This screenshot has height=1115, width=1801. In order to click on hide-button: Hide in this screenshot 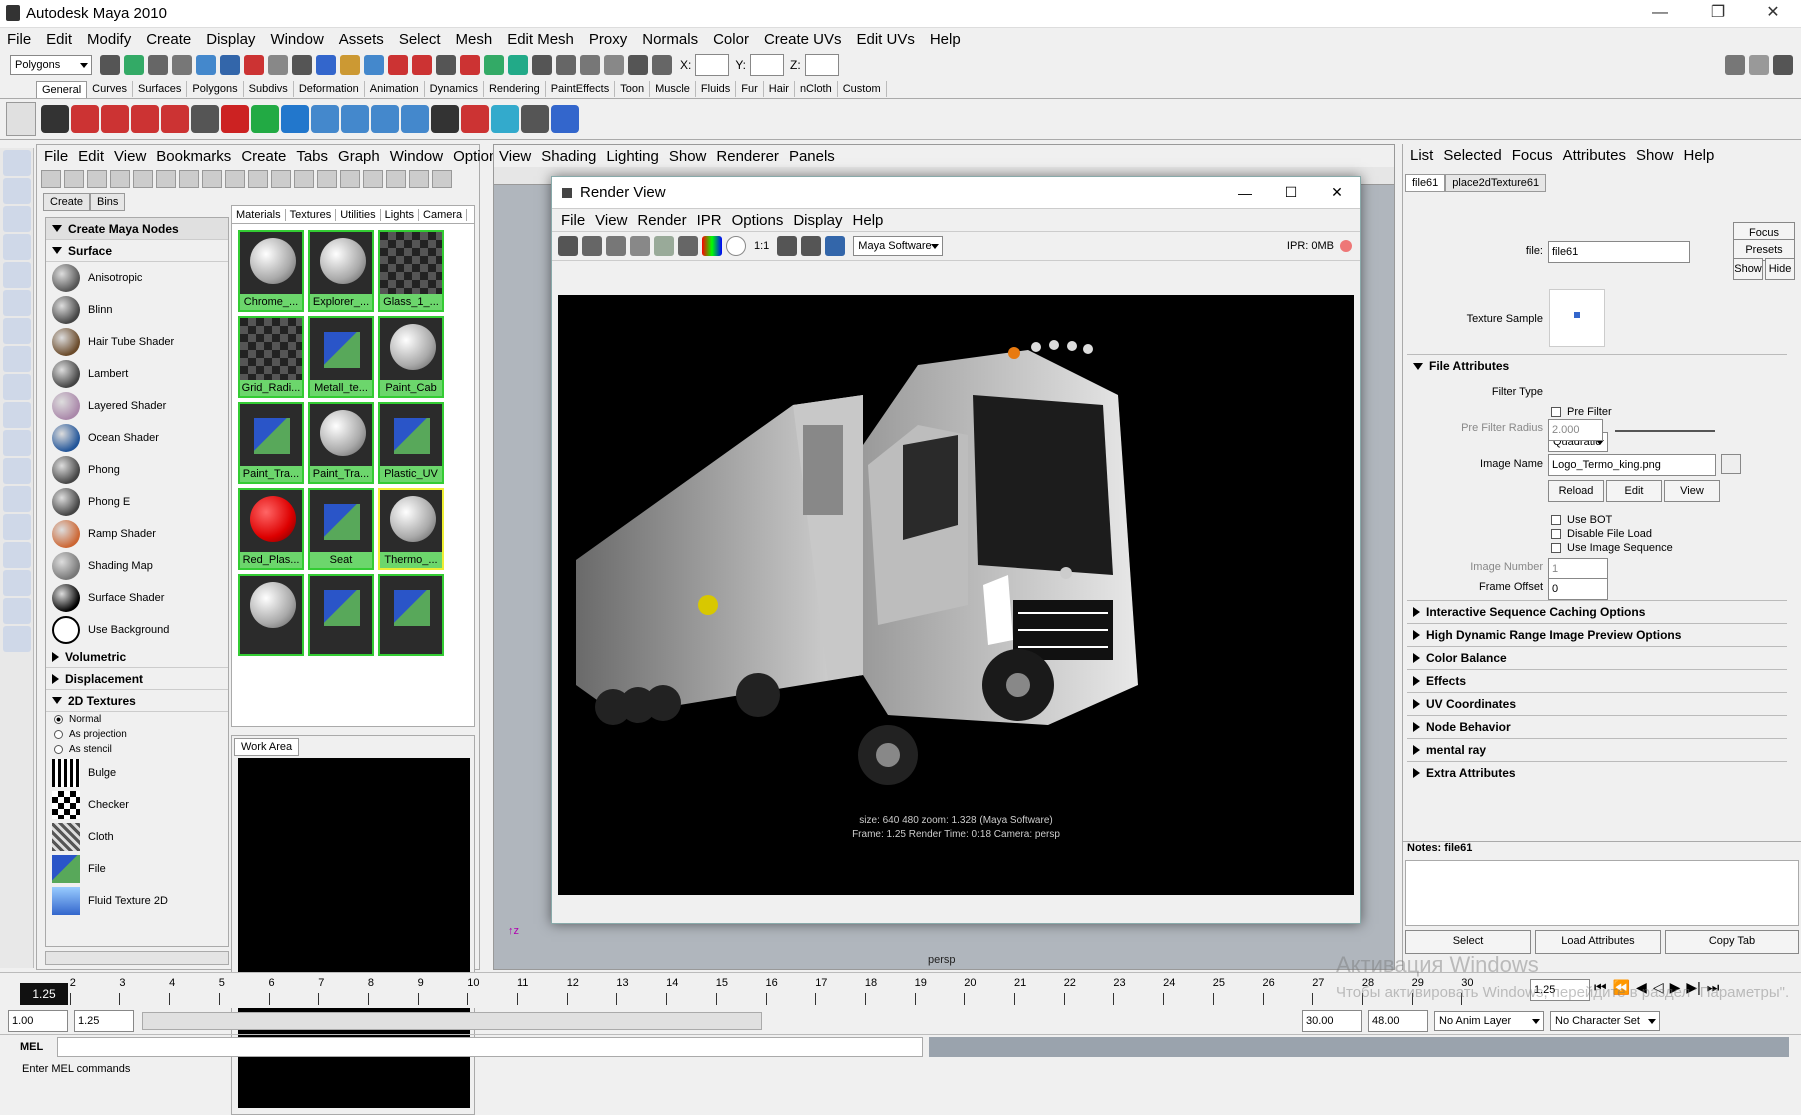, I will do `click(1780, 269)`.